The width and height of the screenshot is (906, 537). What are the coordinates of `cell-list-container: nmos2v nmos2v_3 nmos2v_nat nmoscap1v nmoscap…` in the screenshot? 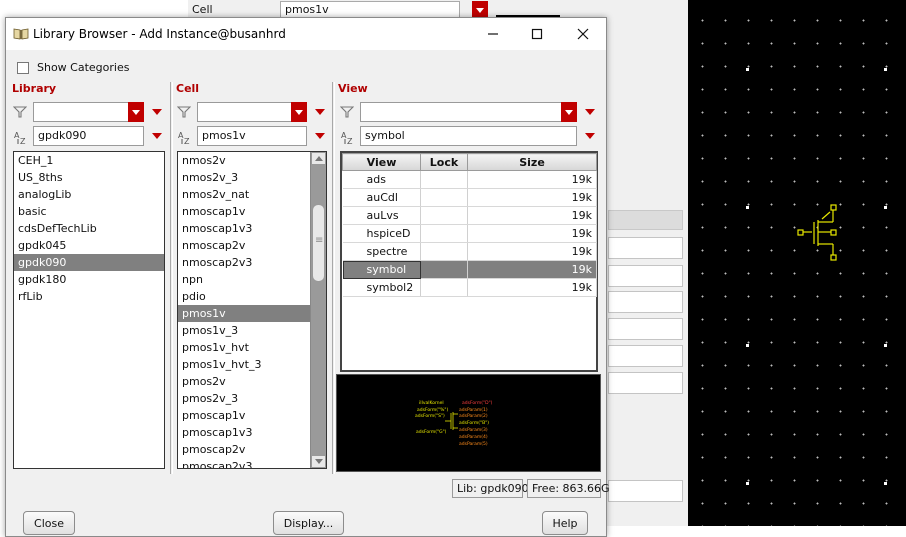 It's located at (252, 310).